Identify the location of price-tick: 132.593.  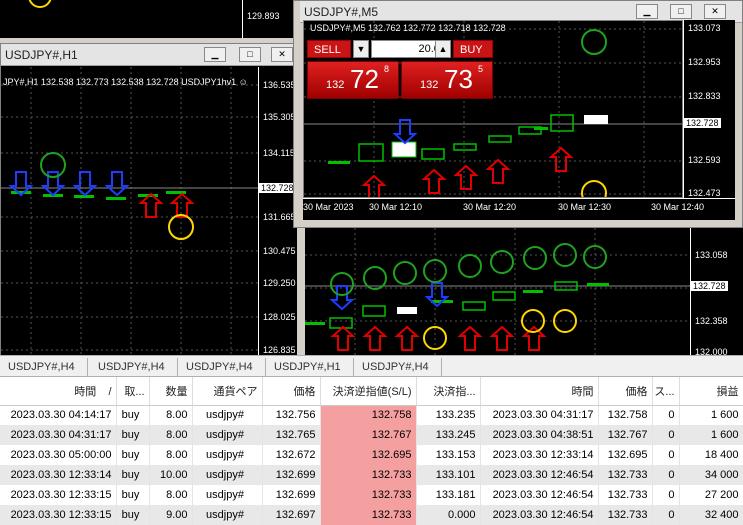
(704, 160).